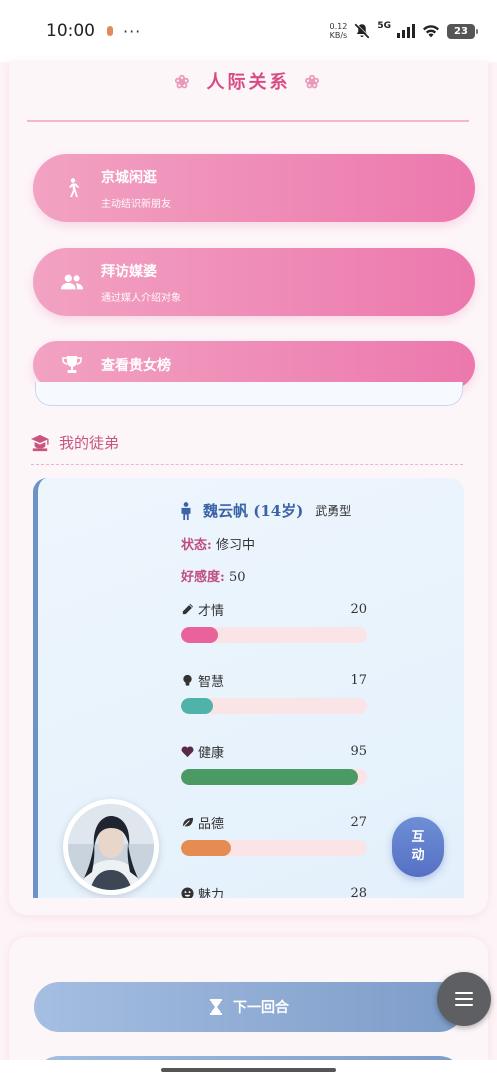 This screenshot has height=1080, width=497. Describe the element at coordinates (418, 847) in the screenshot. I see `interact-button: 互 动` at that location.